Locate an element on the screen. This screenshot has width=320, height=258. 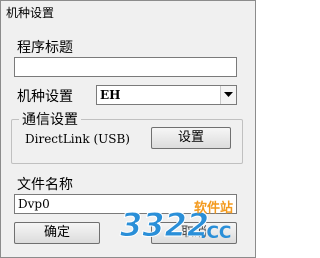
dropdown-button is located at coordinates (228, 95).